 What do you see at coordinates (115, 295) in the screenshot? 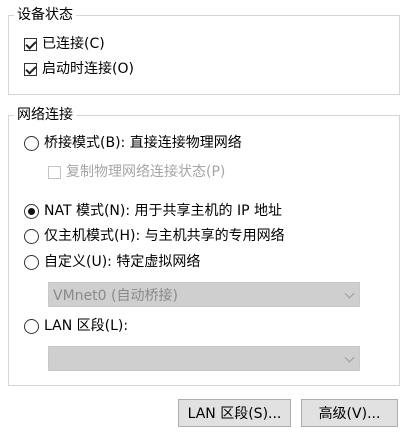
I see `custom-network-select-value: VMnet0 (自动桥接)` at bounding box center [115, 295].